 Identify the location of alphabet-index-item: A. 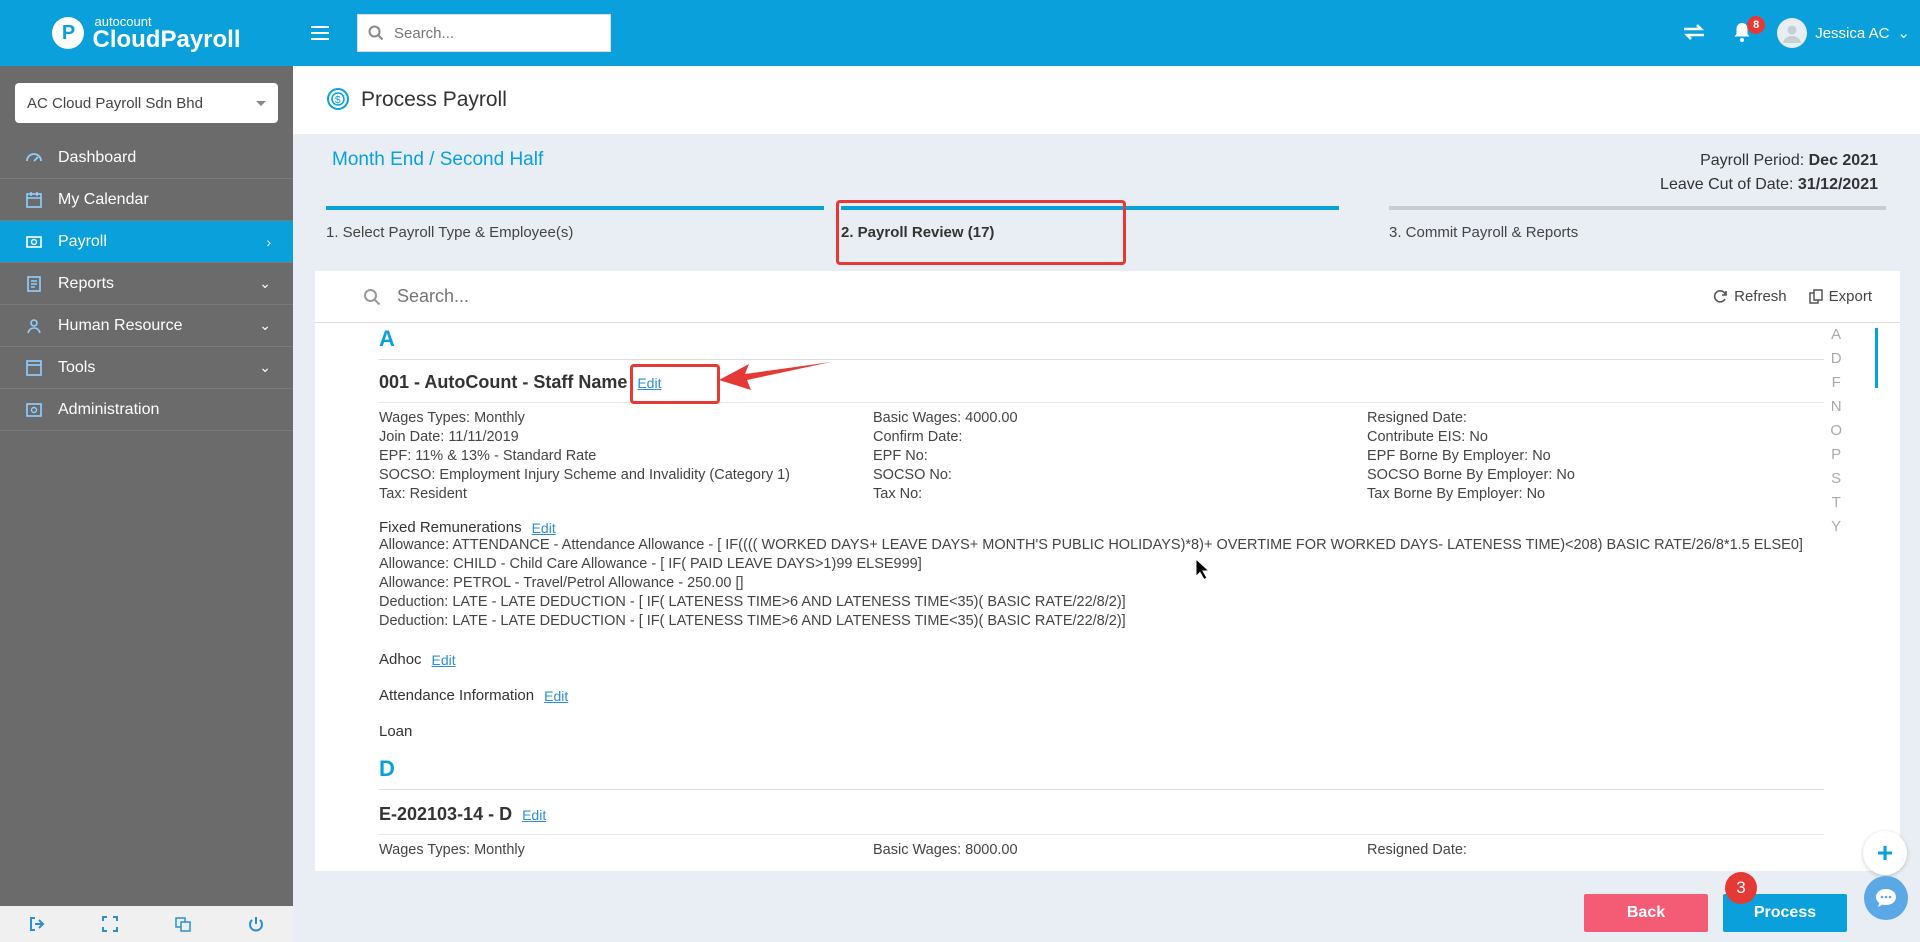
(1836, 335).